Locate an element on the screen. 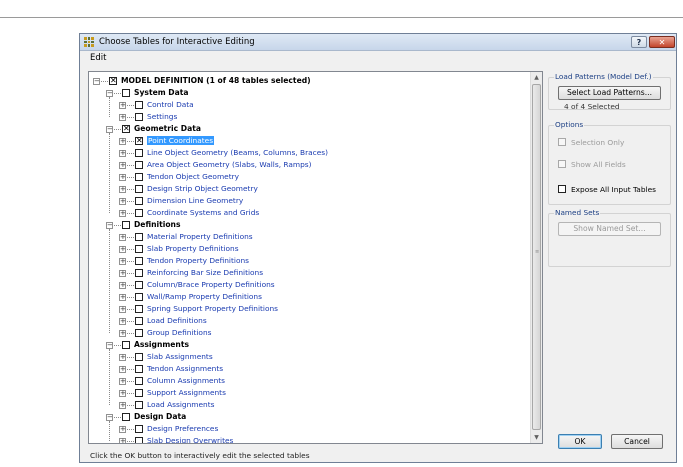 The height and width of the screenshot is (467, 683). tree-leaf-row: + Group Definitions is located at coordinates (304, 333).